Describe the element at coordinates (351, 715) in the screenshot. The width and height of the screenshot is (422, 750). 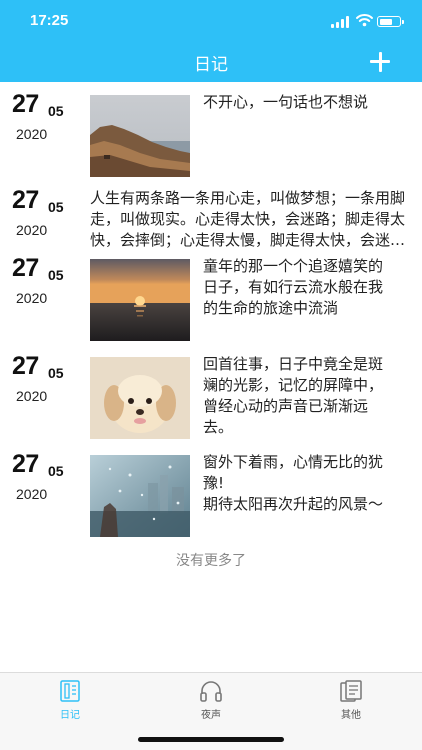
I see `tab-label: 其他` at that location.